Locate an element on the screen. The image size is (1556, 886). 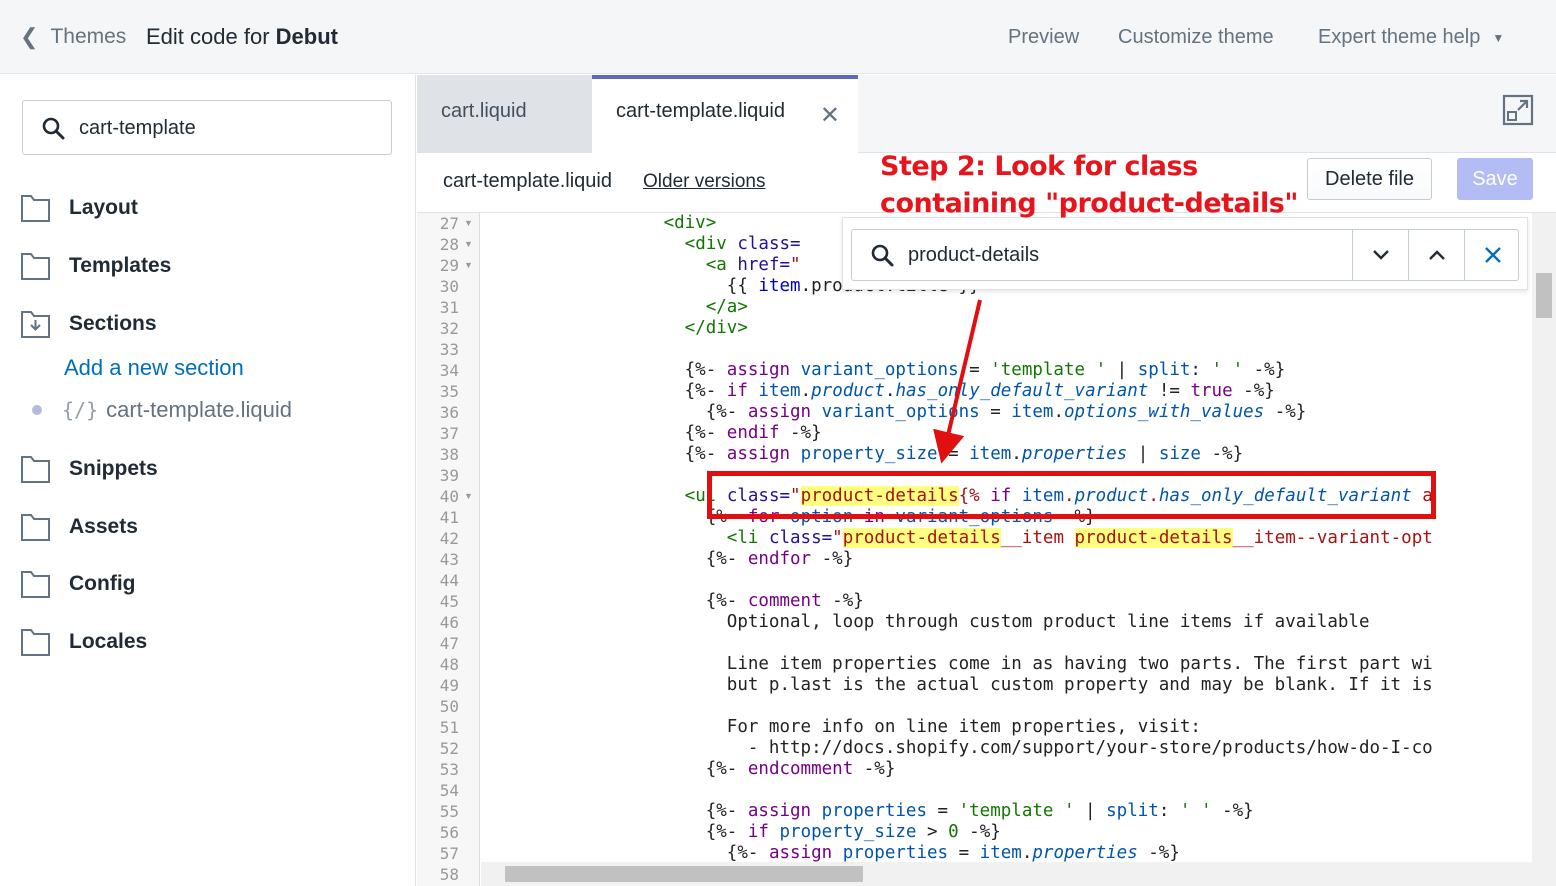
find-input is located at coordinates (1118, 255).